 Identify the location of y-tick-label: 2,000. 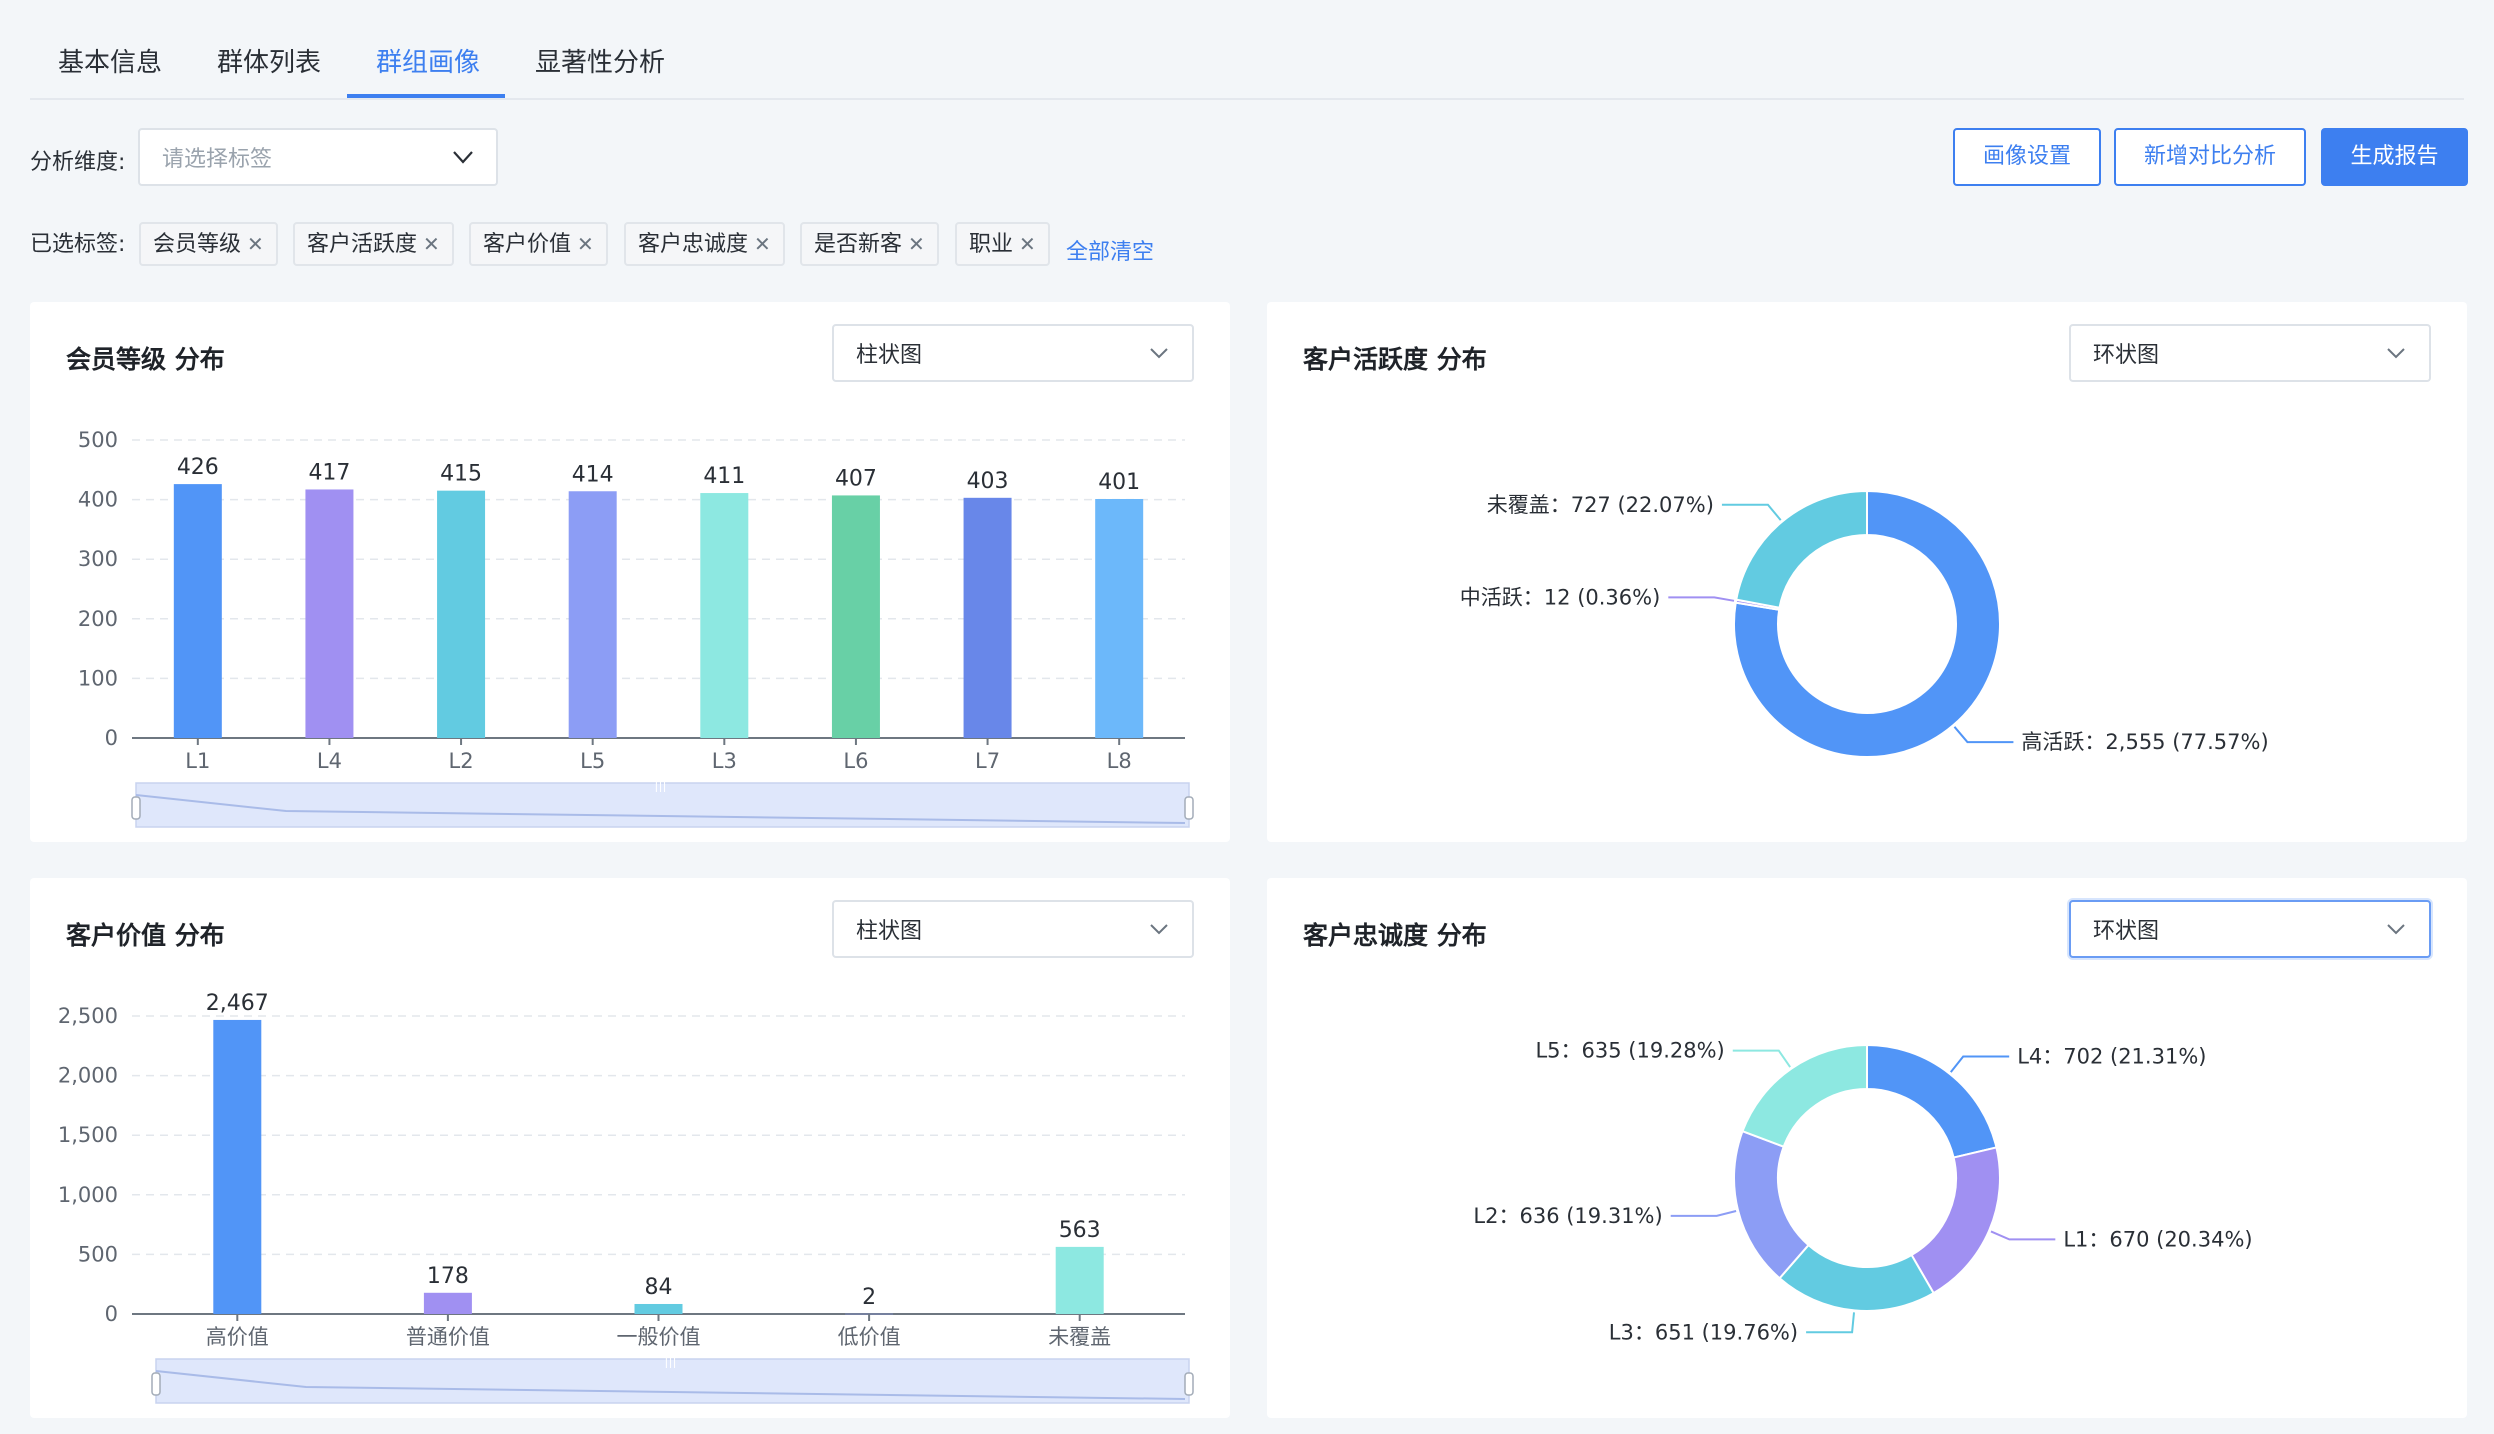
(88, 1076).